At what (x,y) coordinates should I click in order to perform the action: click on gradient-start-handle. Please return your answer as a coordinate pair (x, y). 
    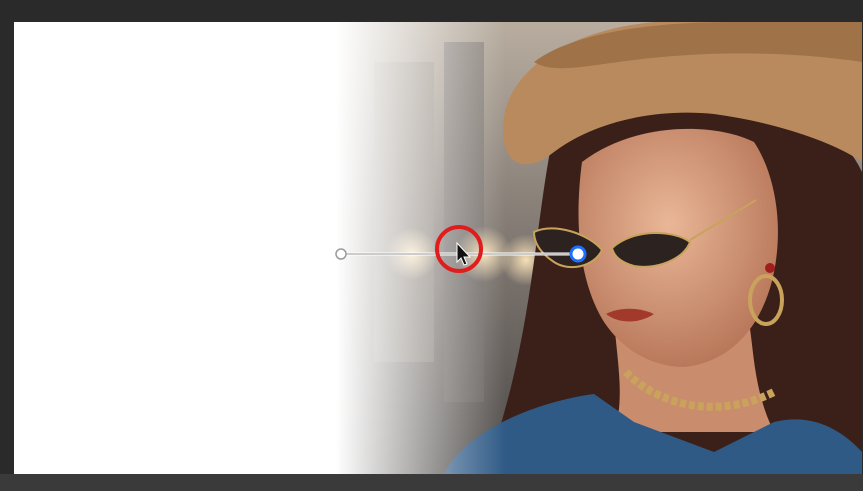
    Looking at the image, I should click on (341, 254).